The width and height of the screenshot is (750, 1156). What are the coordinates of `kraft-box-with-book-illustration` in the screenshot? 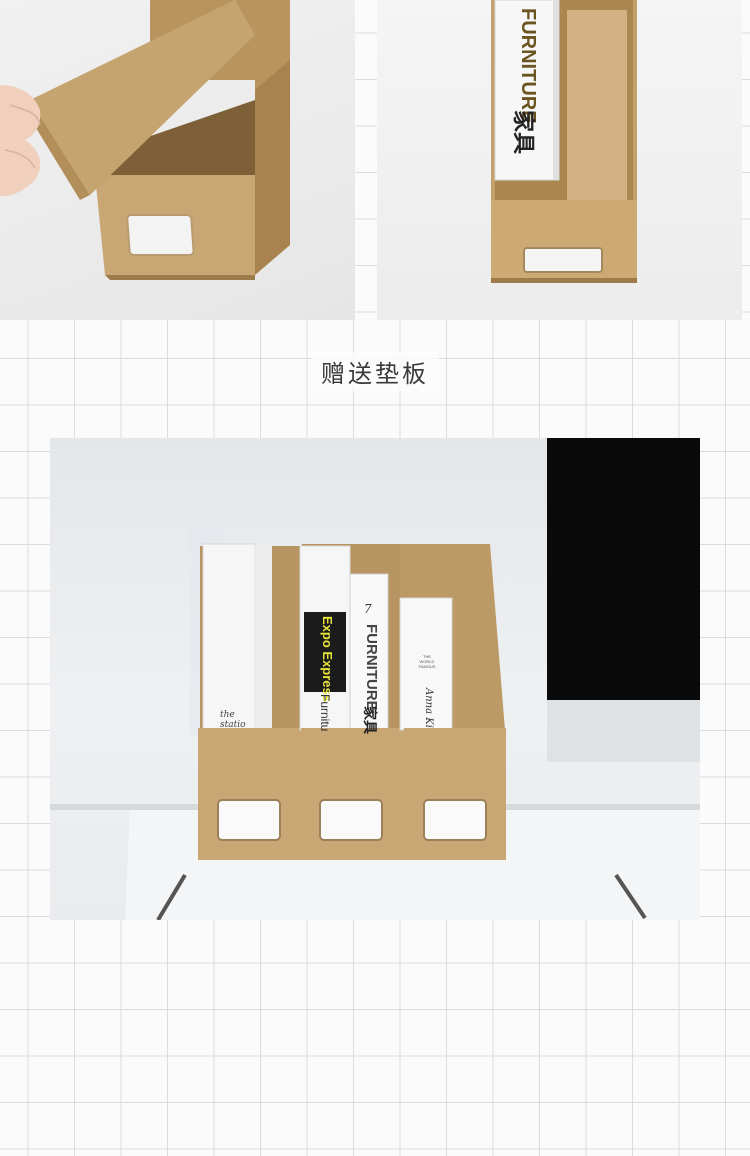 It's located at (564, 141).